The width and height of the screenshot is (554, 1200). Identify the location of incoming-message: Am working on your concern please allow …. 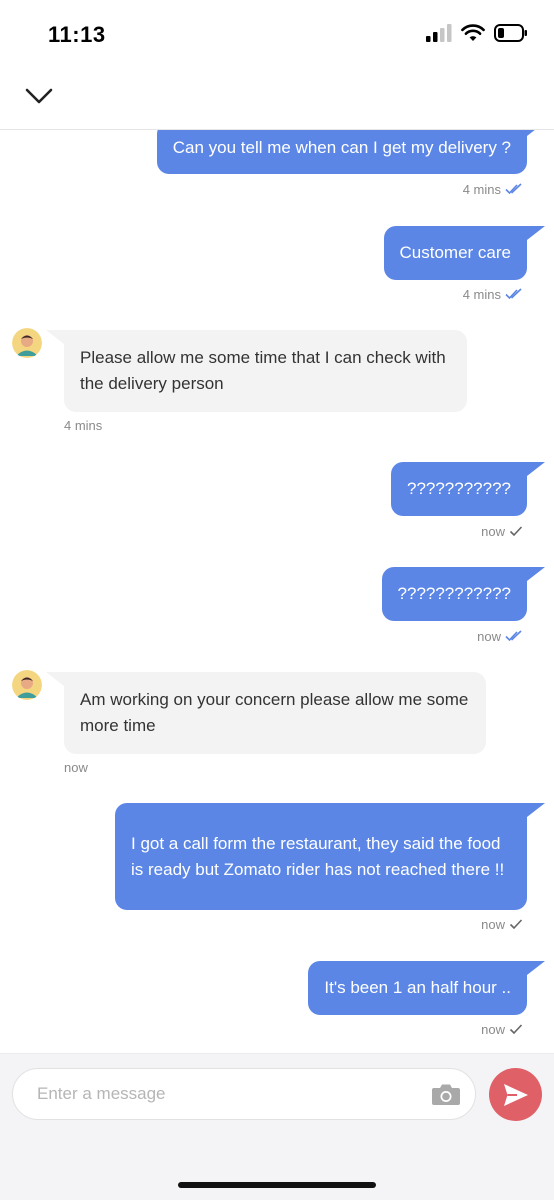
(266, 713).